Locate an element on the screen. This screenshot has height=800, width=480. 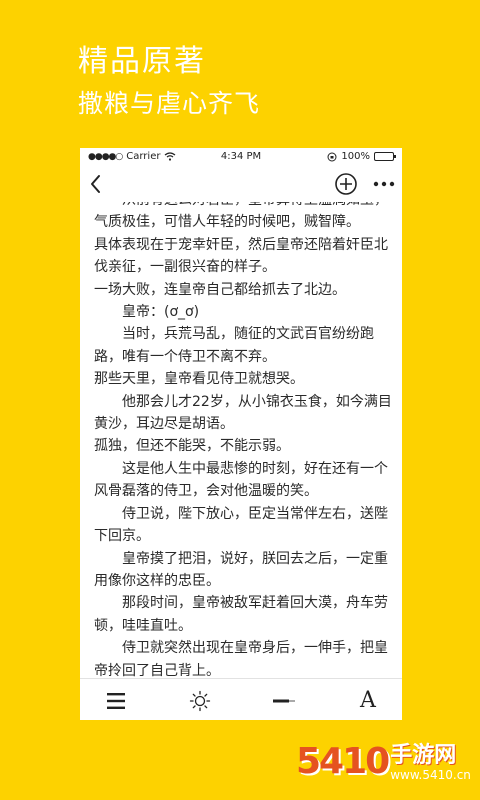
paragraph: 当时，兵荒马乱，随征的文武百官纷纷跑路，唯有一个侍卫不离不弃。 is located at coordinates (234, 345).